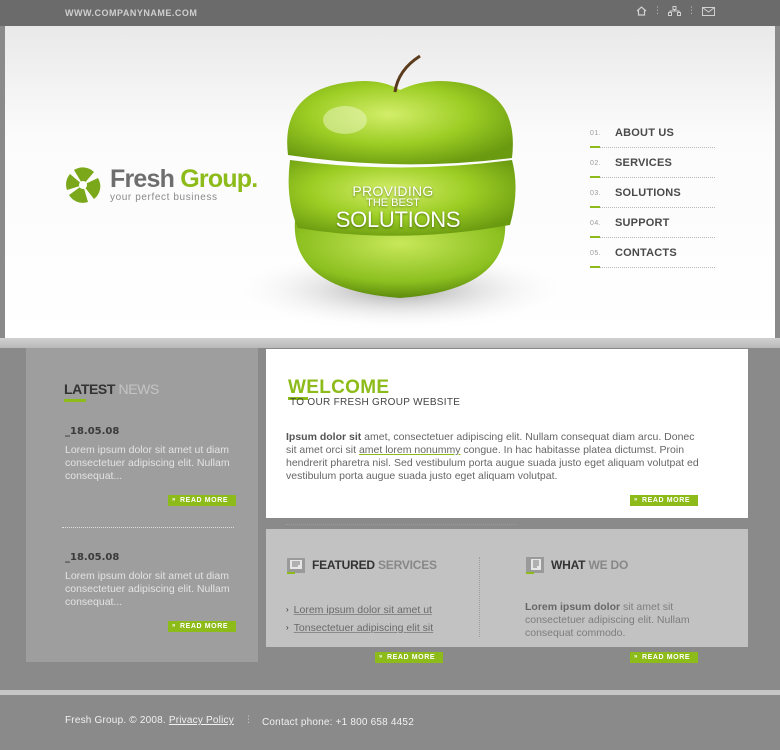 The width and height of the screenshot is (780, 750). I want to click on welcome-inline-link: amet lorem nonummy, so click(410, 450).